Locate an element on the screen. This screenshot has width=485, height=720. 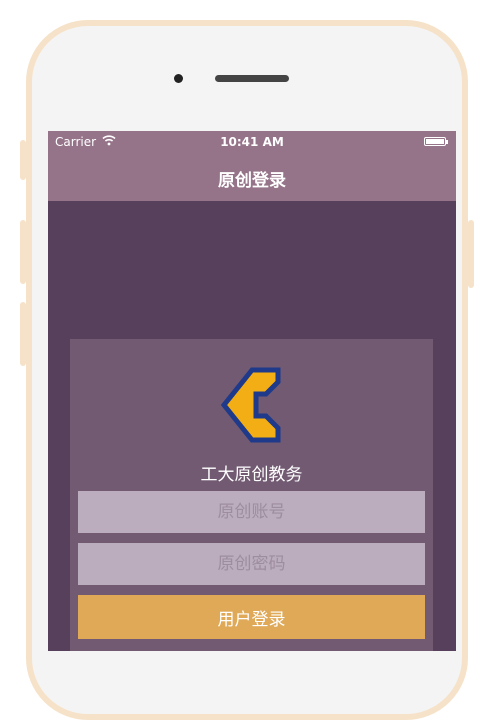
account-input is located at coordinates (251, 512).